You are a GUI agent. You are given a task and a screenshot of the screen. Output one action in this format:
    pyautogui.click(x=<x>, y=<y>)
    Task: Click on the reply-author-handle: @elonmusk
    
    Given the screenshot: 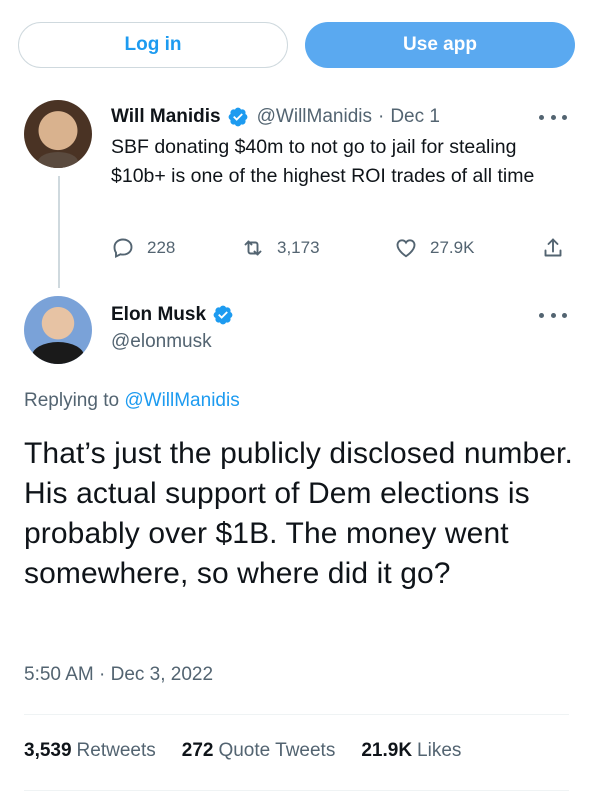 What is the action you would take?
    pyautogui.click(x=161, y=342)
    